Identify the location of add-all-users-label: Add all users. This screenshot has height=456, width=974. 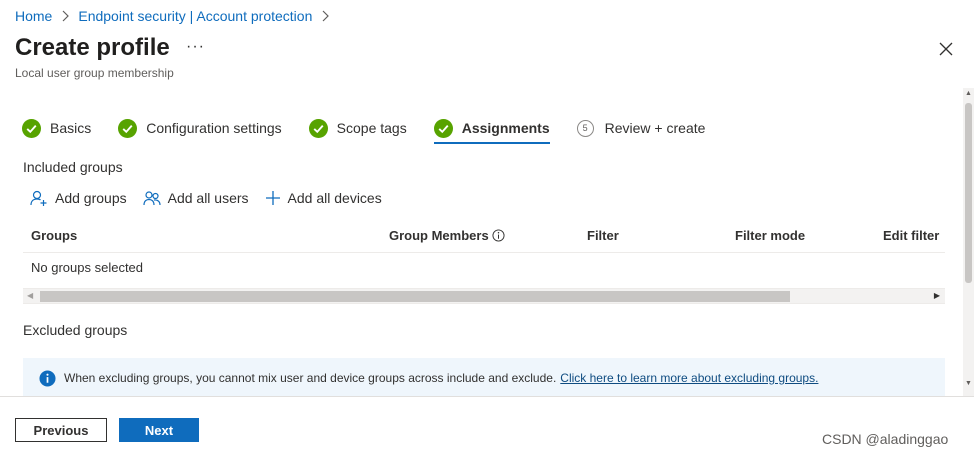
(208, 198).